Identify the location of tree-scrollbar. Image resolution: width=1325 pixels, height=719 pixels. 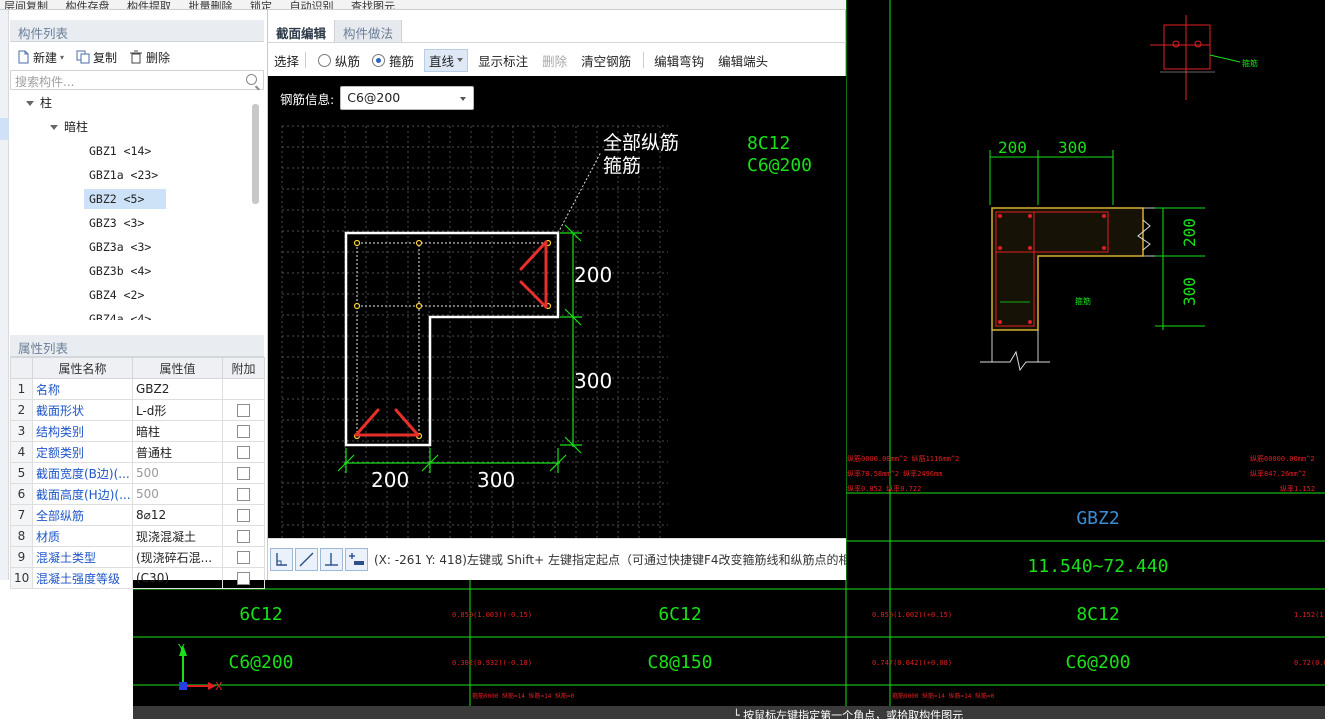
(255, 154).